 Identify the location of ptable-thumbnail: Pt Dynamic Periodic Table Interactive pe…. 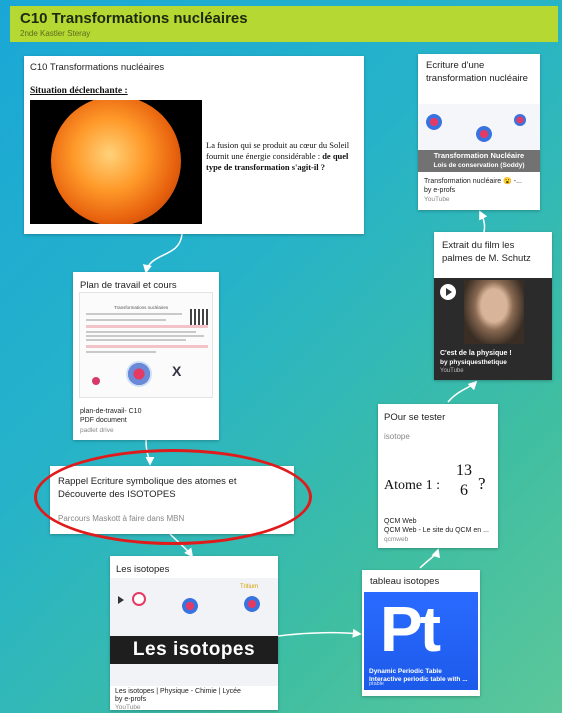
(421, 641).